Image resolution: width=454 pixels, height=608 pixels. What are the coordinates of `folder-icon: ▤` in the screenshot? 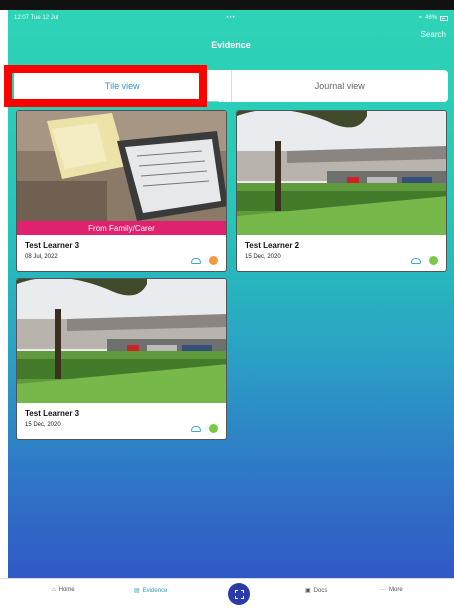 It's located at (137, 591).